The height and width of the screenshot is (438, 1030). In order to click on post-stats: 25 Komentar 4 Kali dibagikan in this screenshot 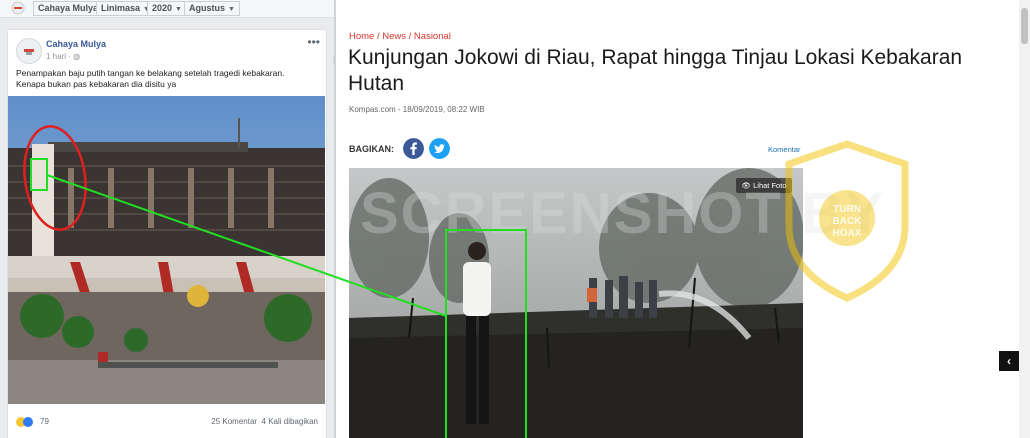, I will do `click(264, 421)`.